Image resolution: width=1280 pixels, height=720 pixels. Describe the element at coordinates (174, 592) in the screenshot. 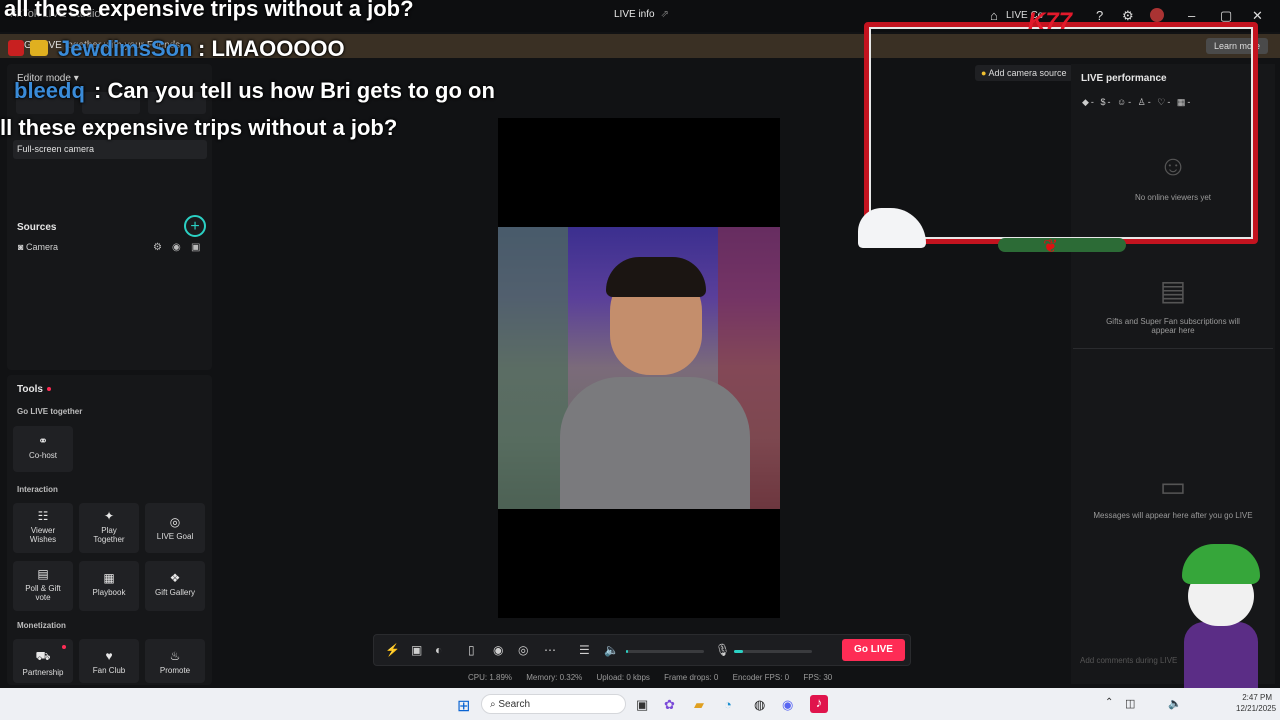

I see `gift-gallery-label: Gift Gallery` at that location.